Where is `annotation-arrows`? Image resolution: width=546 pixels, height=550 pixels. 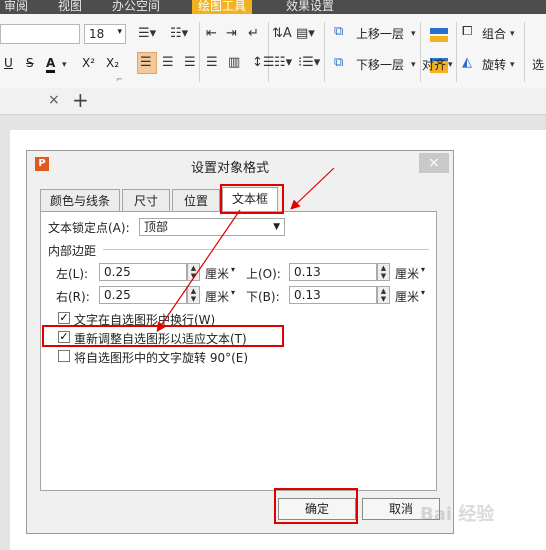
annotation-arrows is located at coordinates (245, 249).